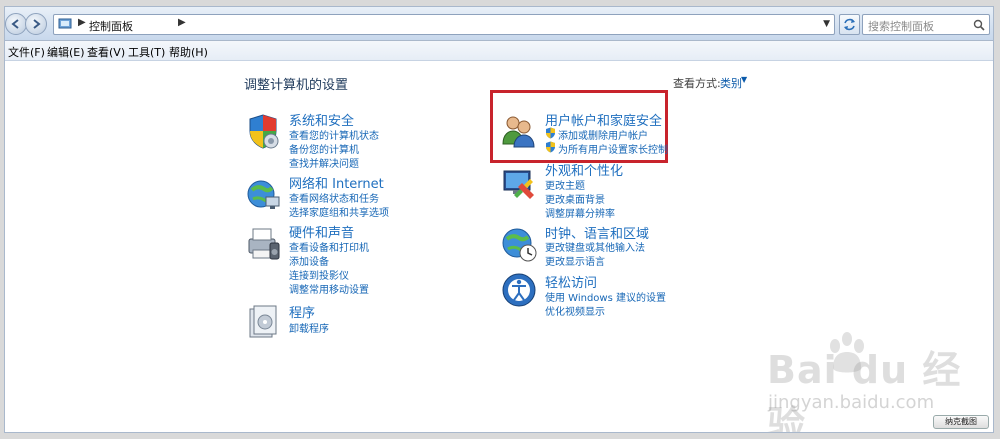 The height and width of the screenshot is (439, 1000). Describe the element at coordinates (519, 131) in the screenshot. I see `users-icon` at that location.